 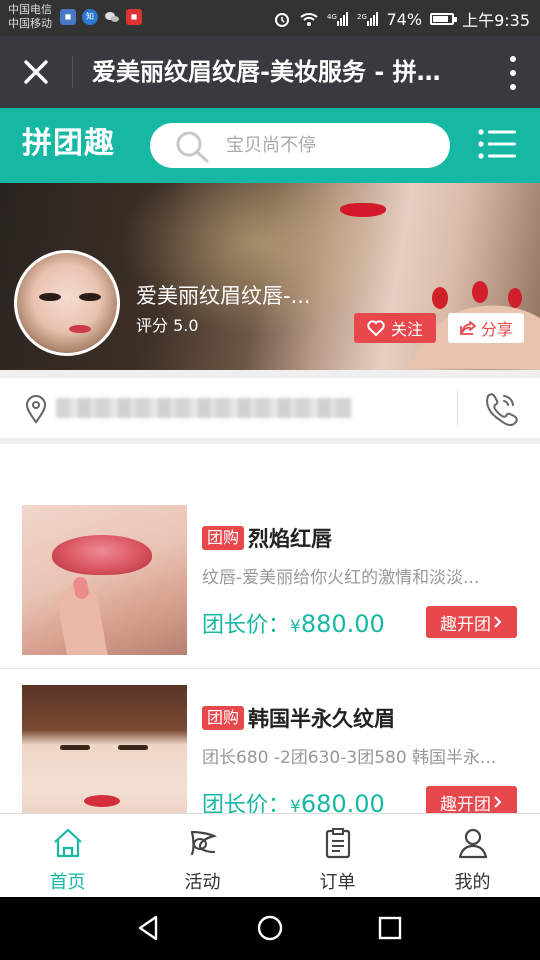 What do you see at coordinates (337, 19) in the screenshot?
I see `signal-4g-icon: 4G` at bounding box center [337, 19].